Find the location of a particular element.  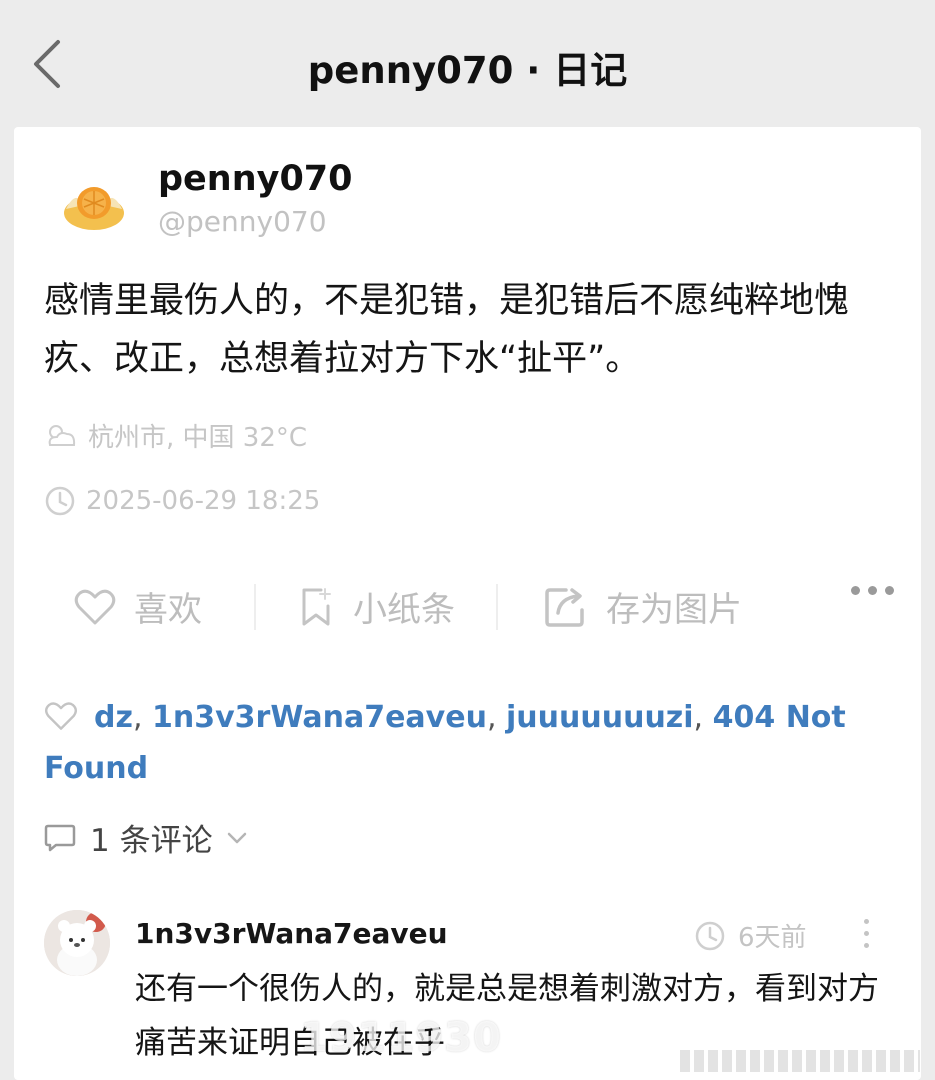

commenter-avatar is located at coordinates (77, 943).